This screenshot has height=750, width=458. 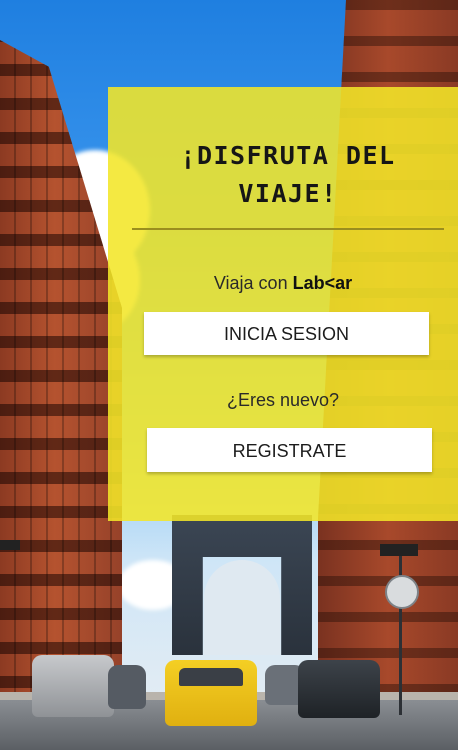 I want to click on brand-name: Lab<ar, so click(x=322, y=283).